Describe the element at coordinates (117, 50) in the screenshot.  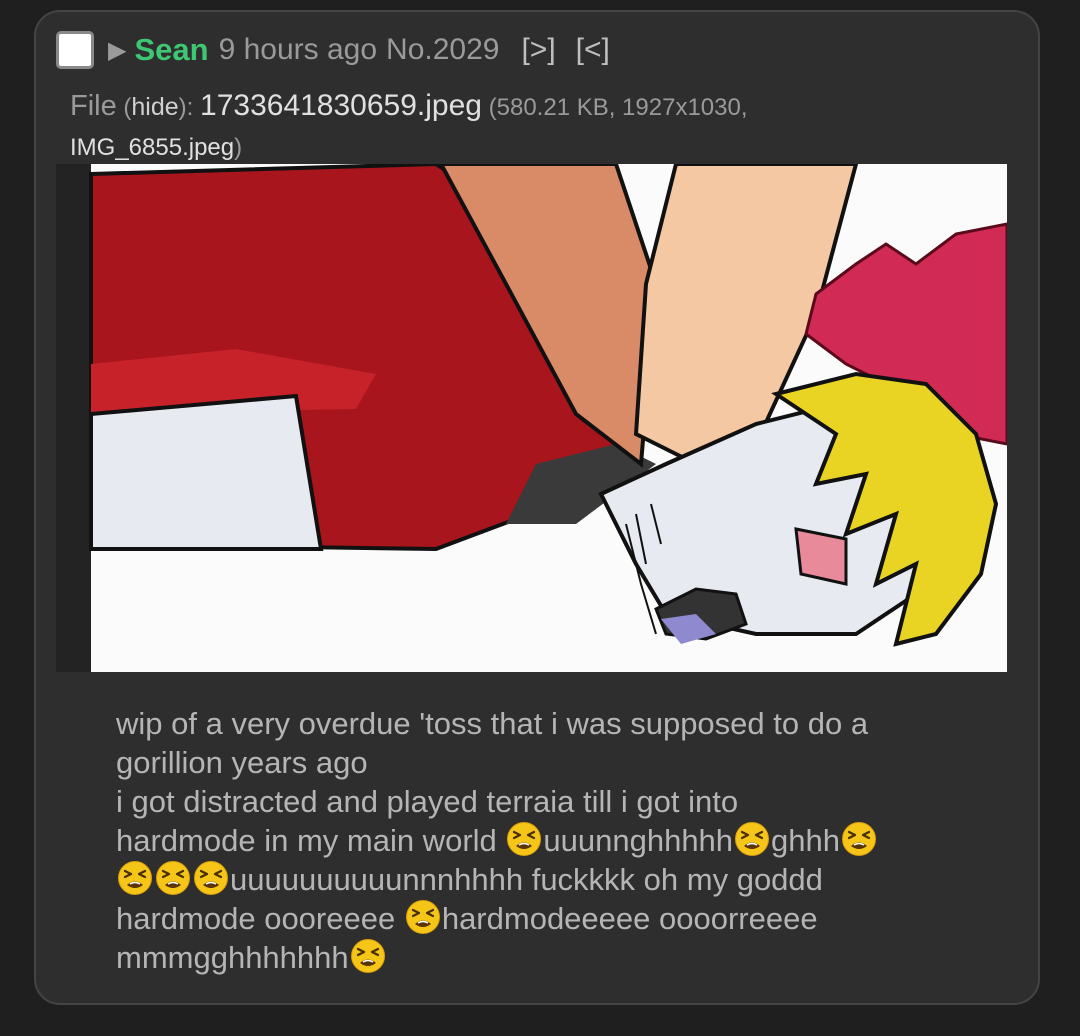
I see `expand-arrow-icon: ▶` at that location.